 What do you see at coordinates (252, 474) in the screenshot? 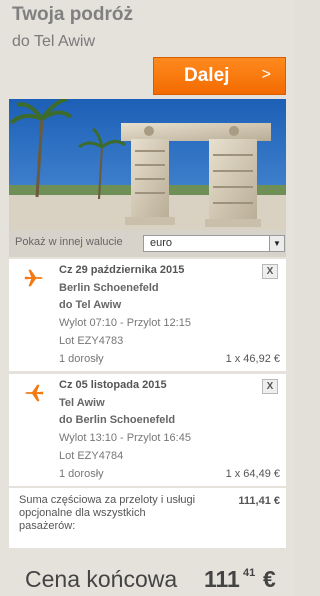
I see `flight-price: 1 x 64,49 €` at bounding box center [252, 474].